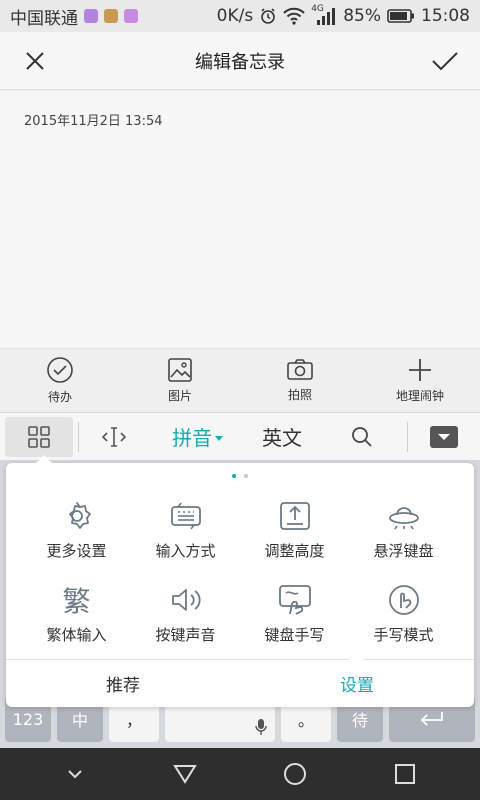 This screenshot has height=800, width=480. I want to click on check-icon, so click(445, 61).